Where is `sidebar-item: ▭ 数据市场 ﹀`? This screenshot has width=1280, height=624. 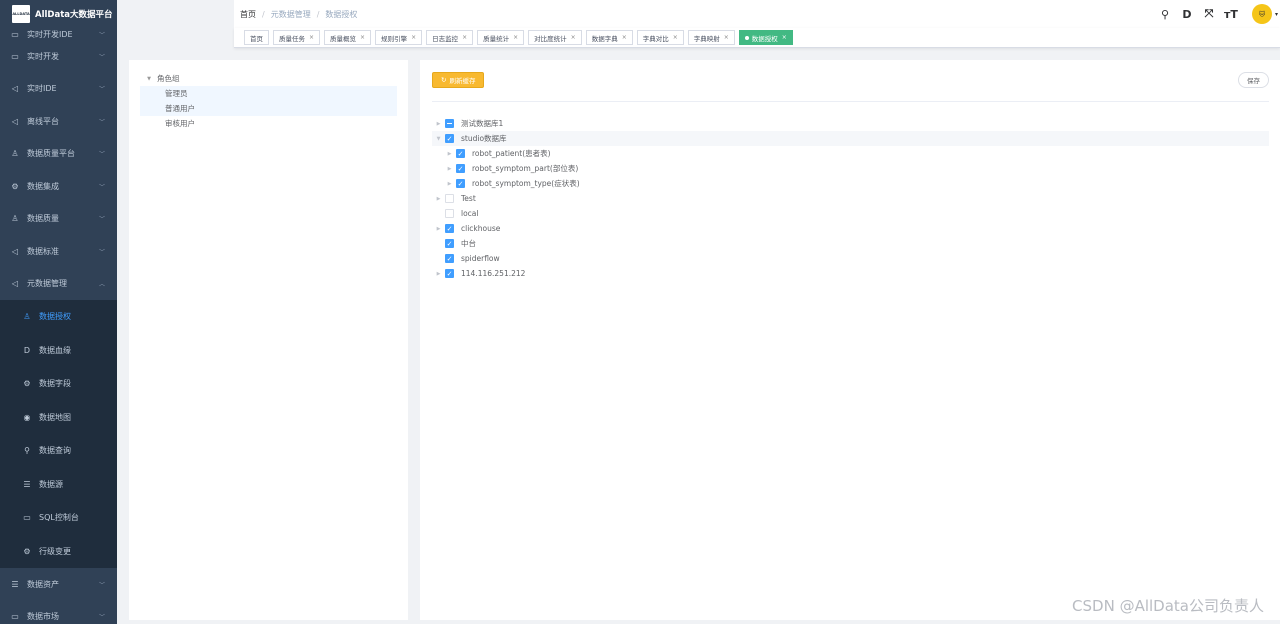
sidebar-item: ▭ 数据市场 ﹀ is located at coordinates (58, 612).